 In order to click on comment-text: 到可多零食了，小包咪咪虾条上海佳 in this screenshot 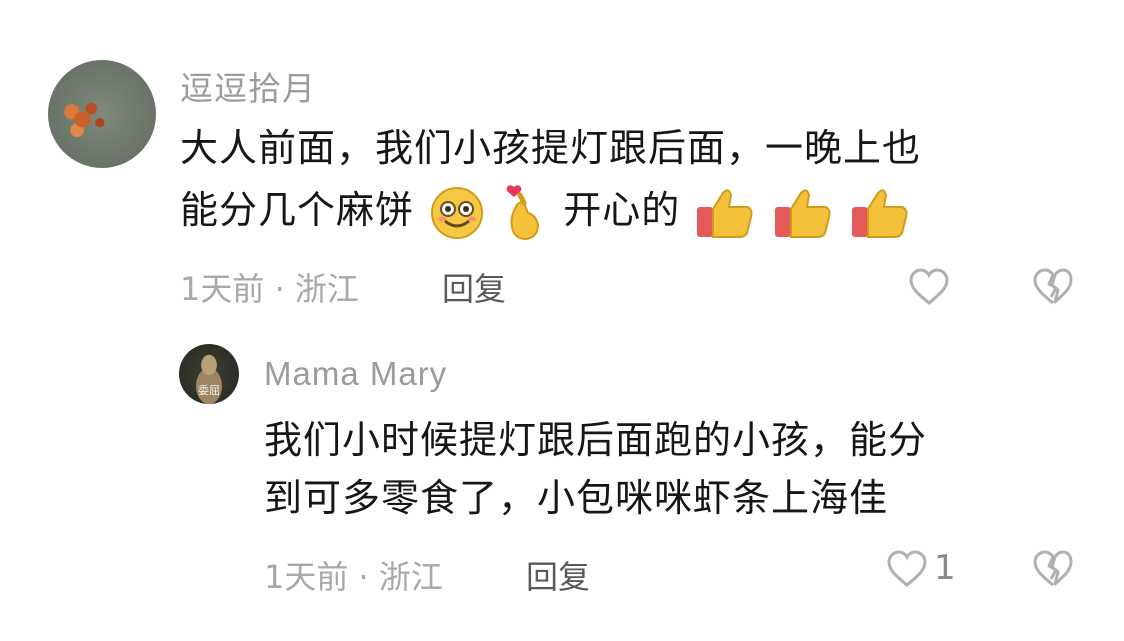, I will do `click(576, 498)`.